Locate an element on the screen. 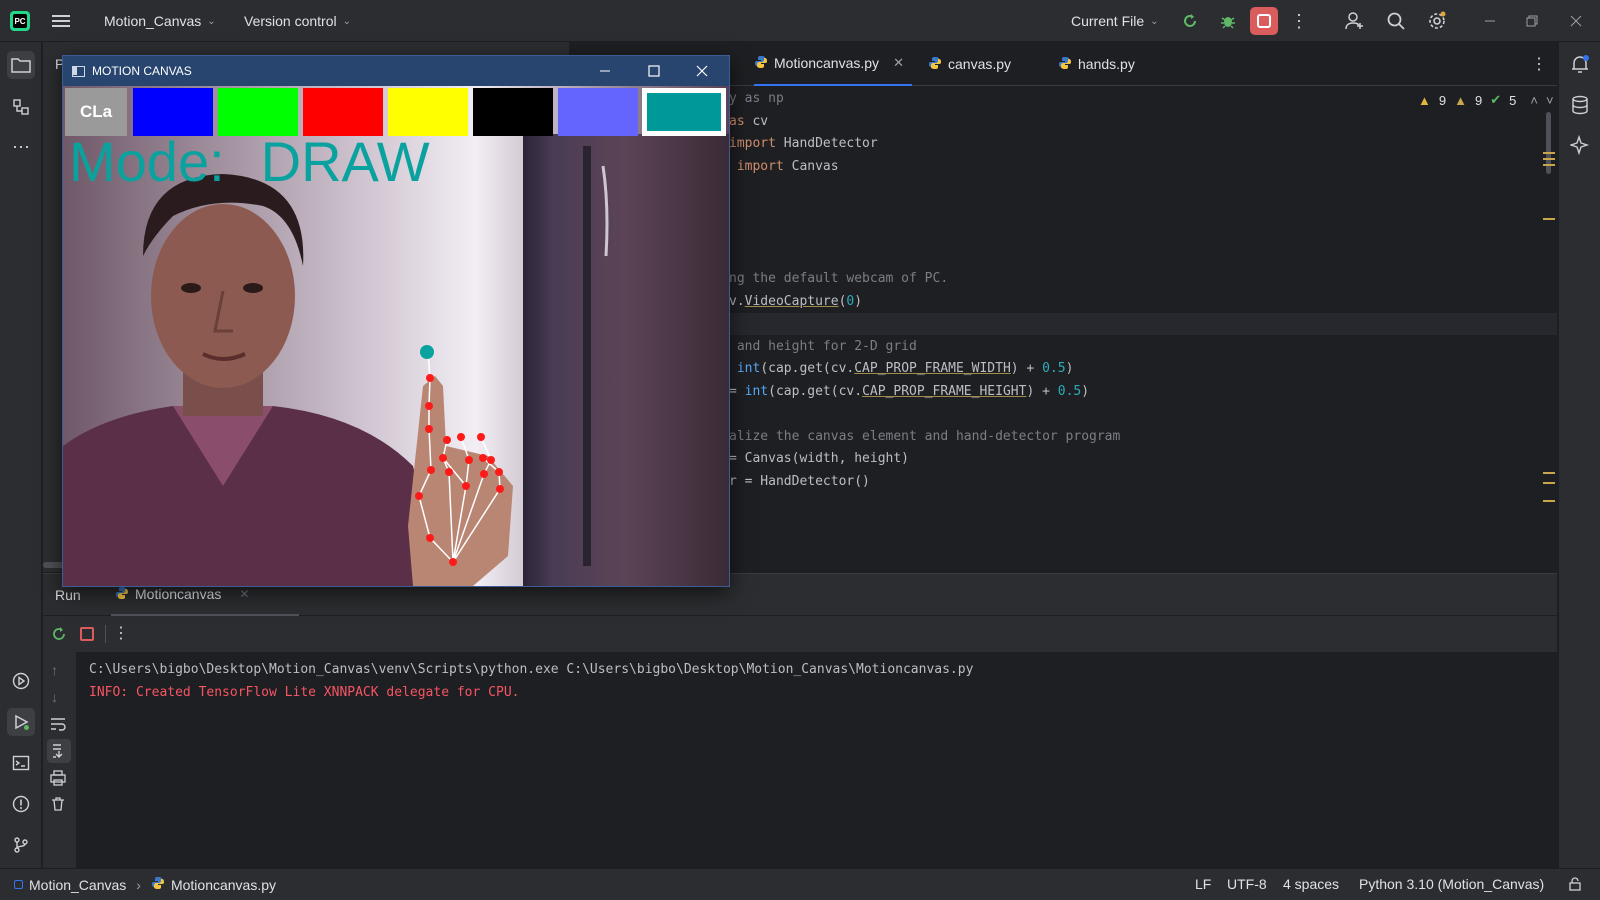  scroll-to-end-icon is located at coordinates (59, 751).